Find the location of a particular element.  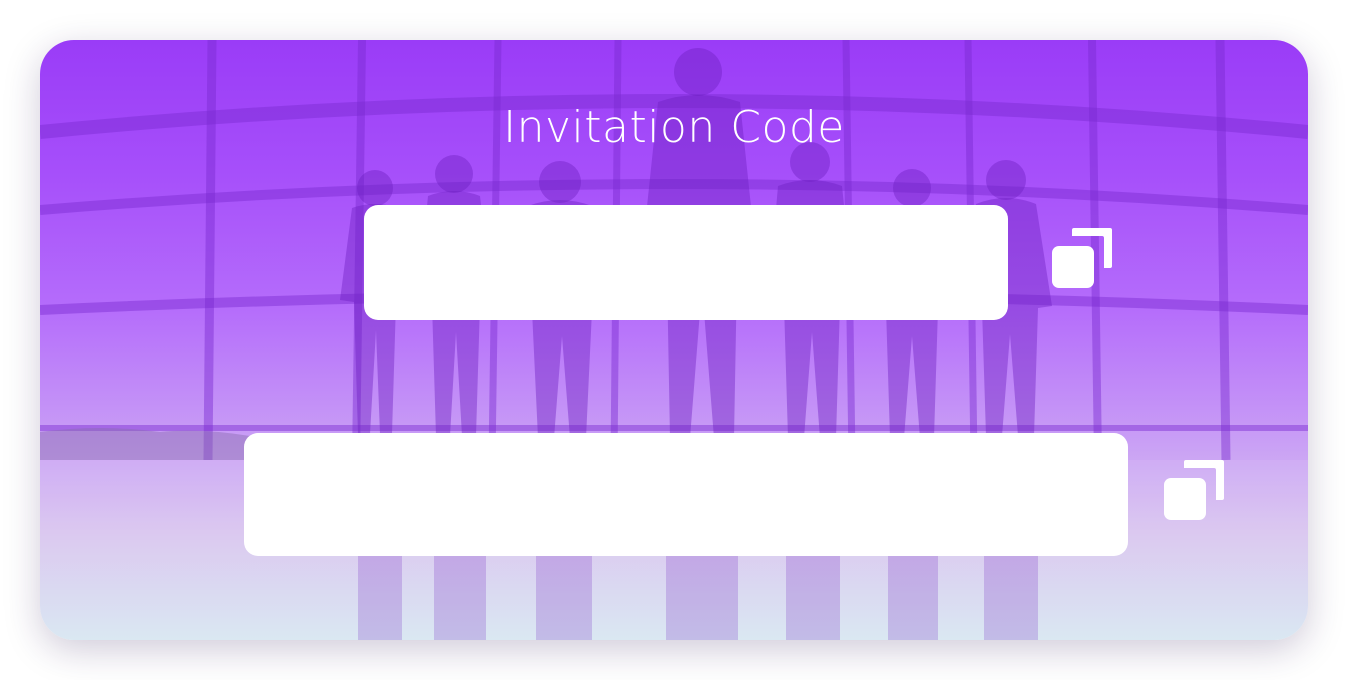

horizon-trees is located at coordinates (145, 444).